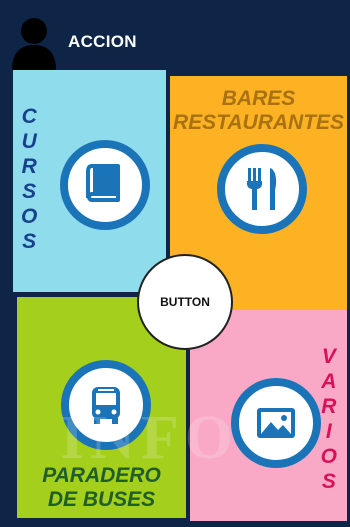 The height and width of the screenshot is (527, 350). I want to click on cursos-label: C U R S O S, so click(29, 179).